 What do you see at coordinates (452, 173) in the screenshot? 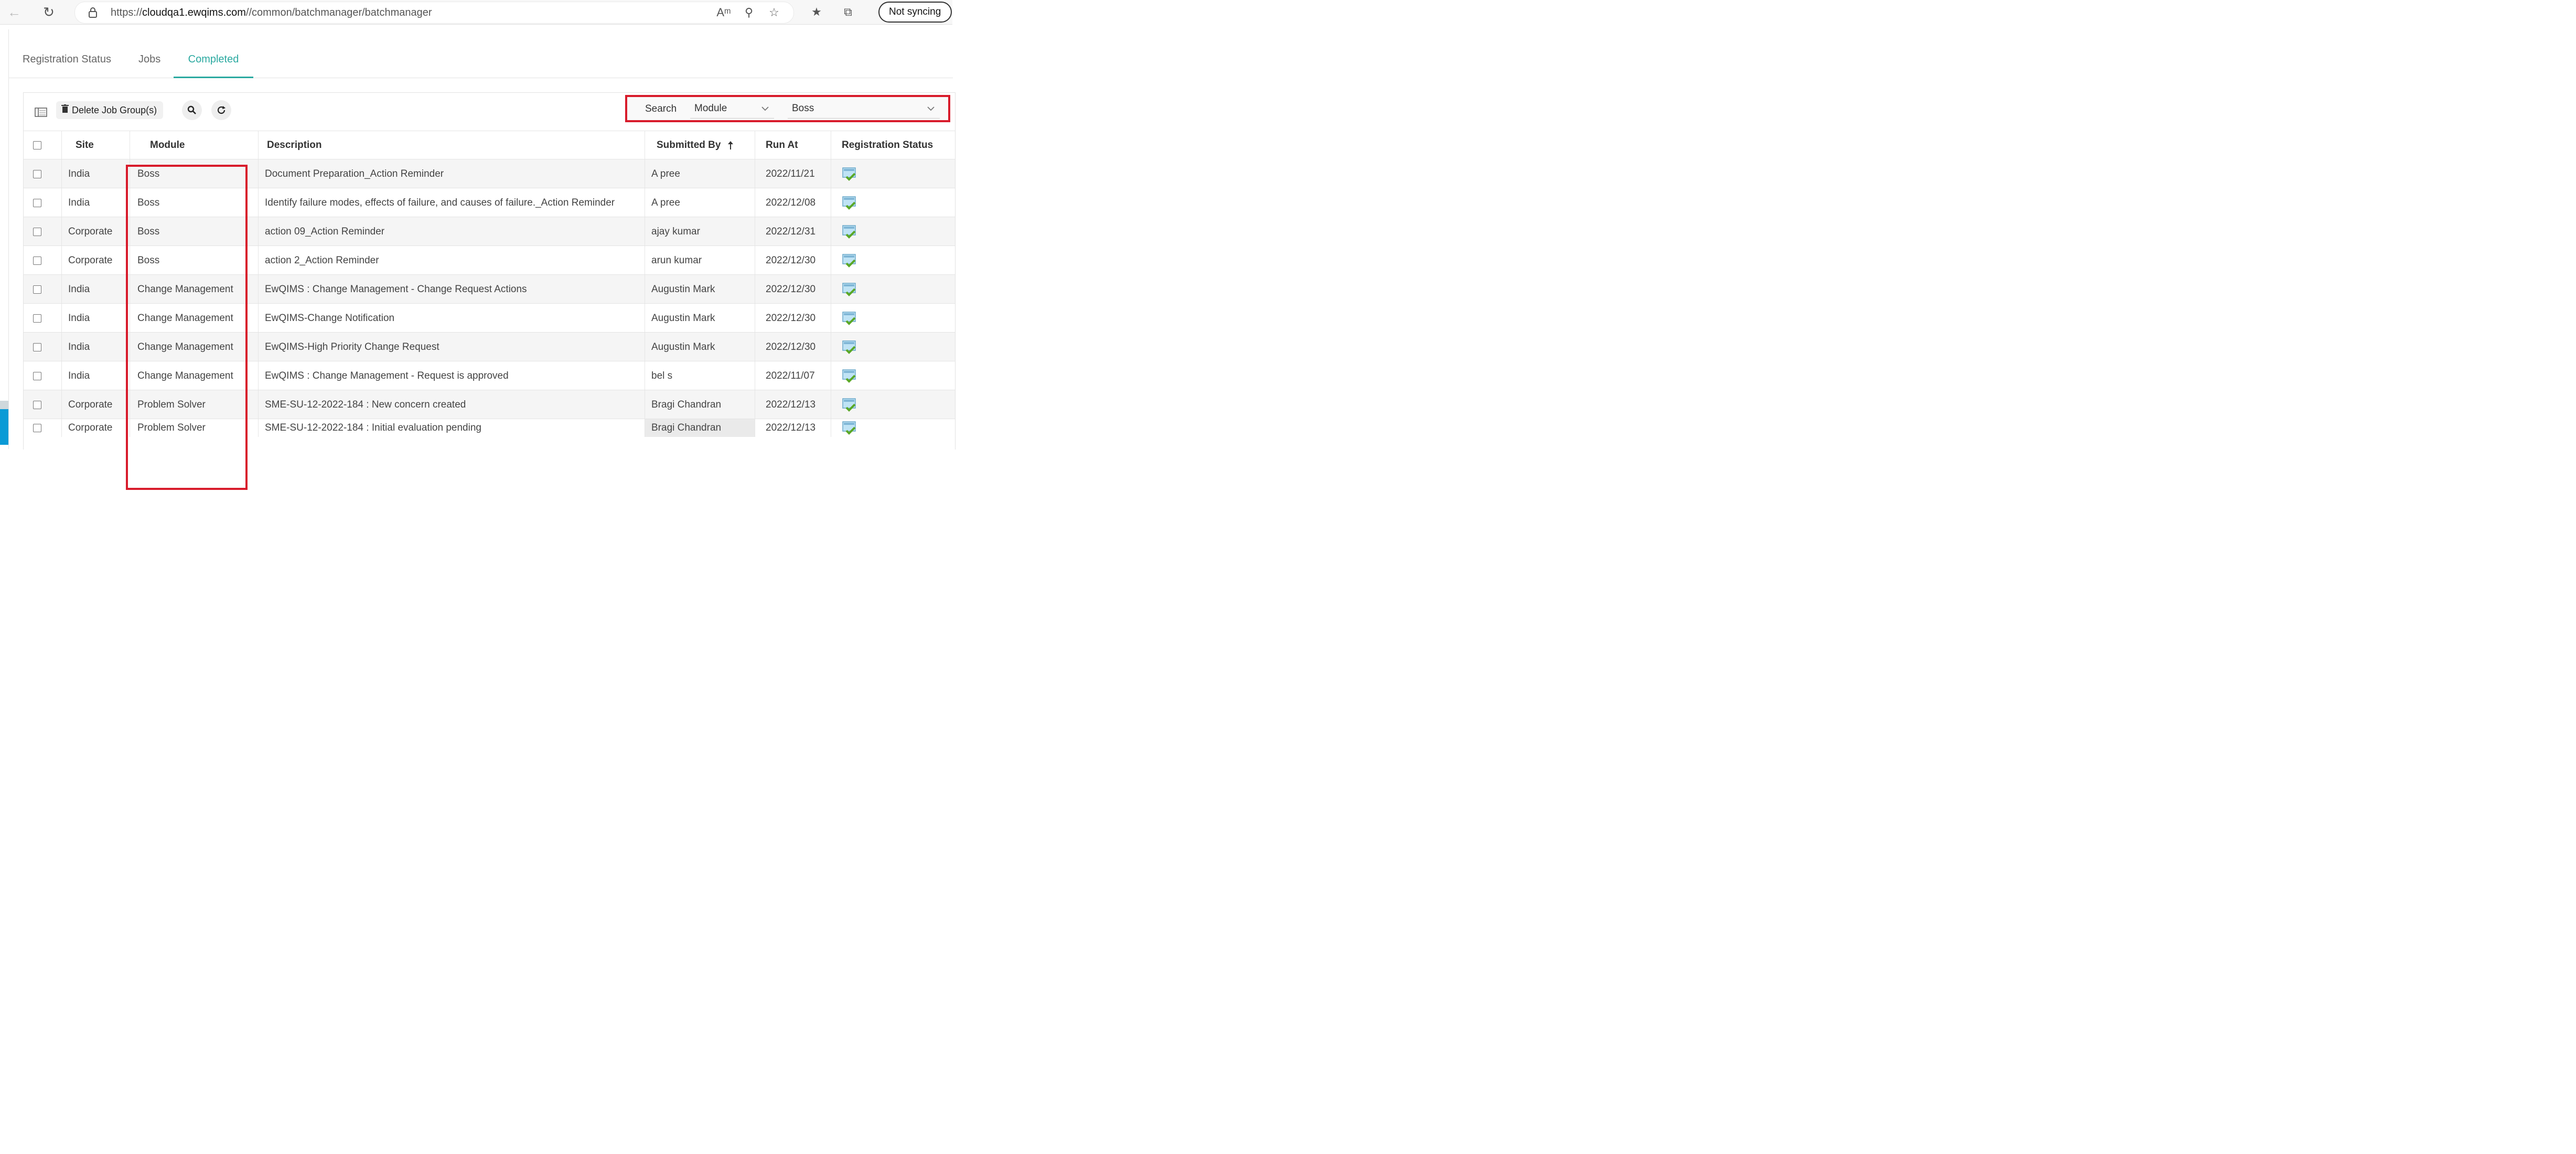
I see `description-cell: Document Preparation_Action Reminder` at bounding box center [452, 173].